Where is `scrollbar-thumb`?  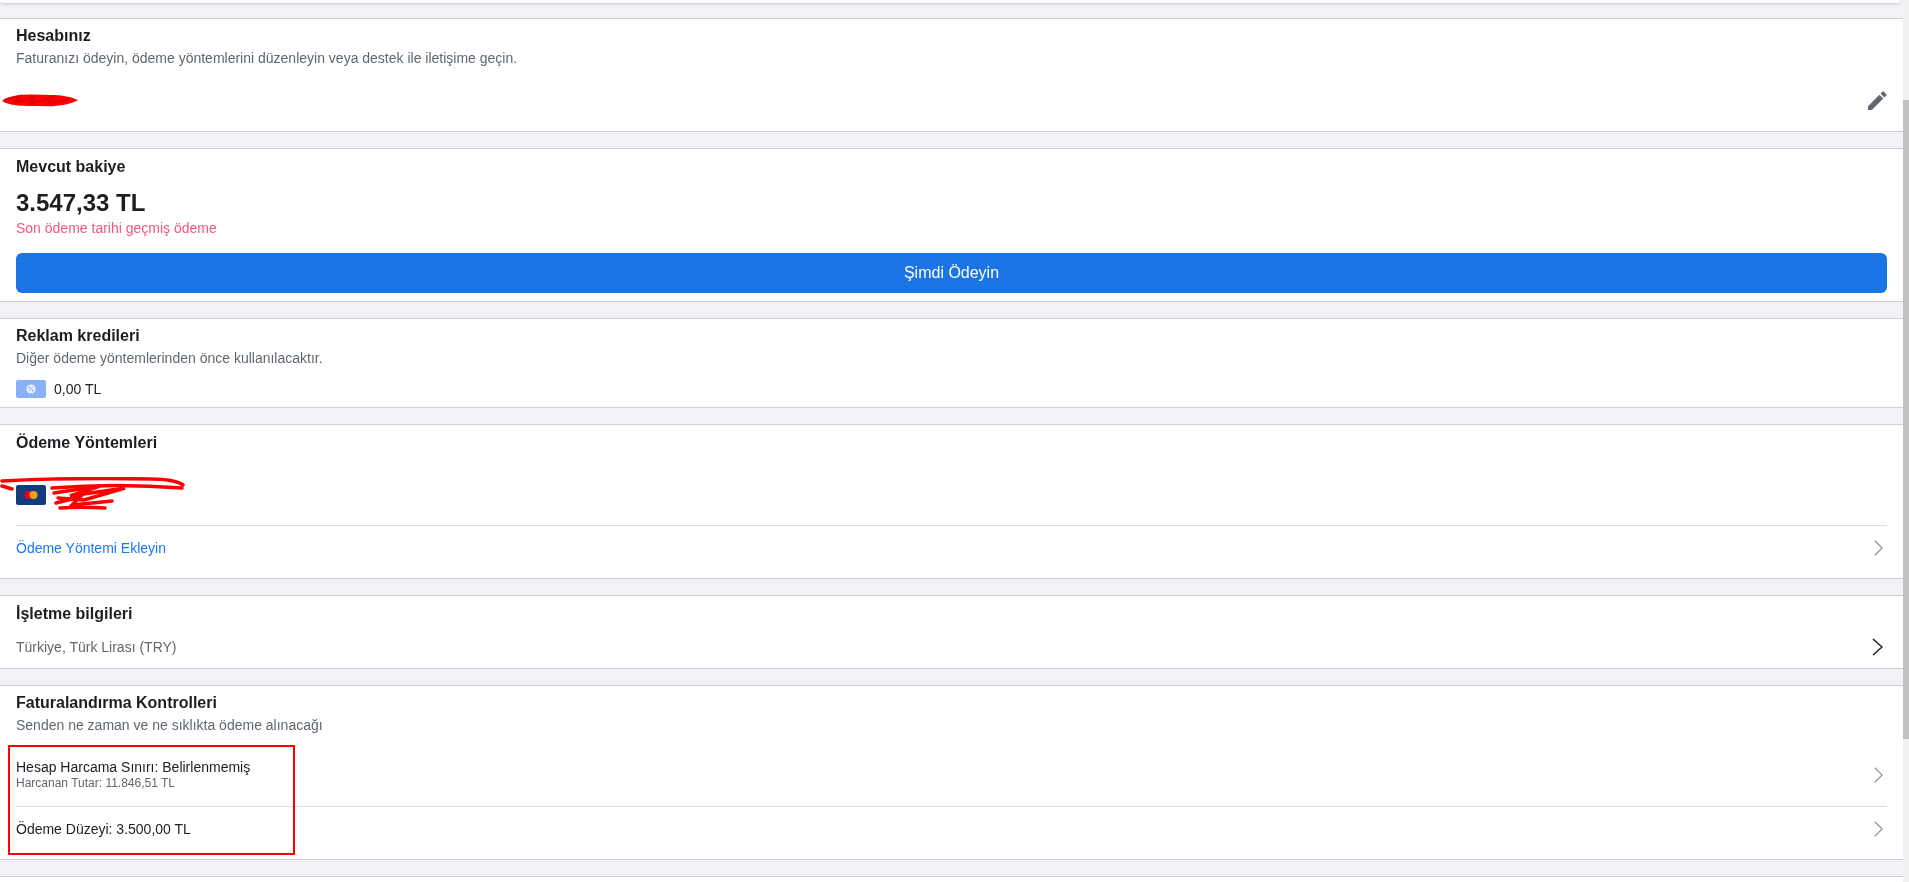 scrollbar-thumb is located at coordinates (1906, 419).